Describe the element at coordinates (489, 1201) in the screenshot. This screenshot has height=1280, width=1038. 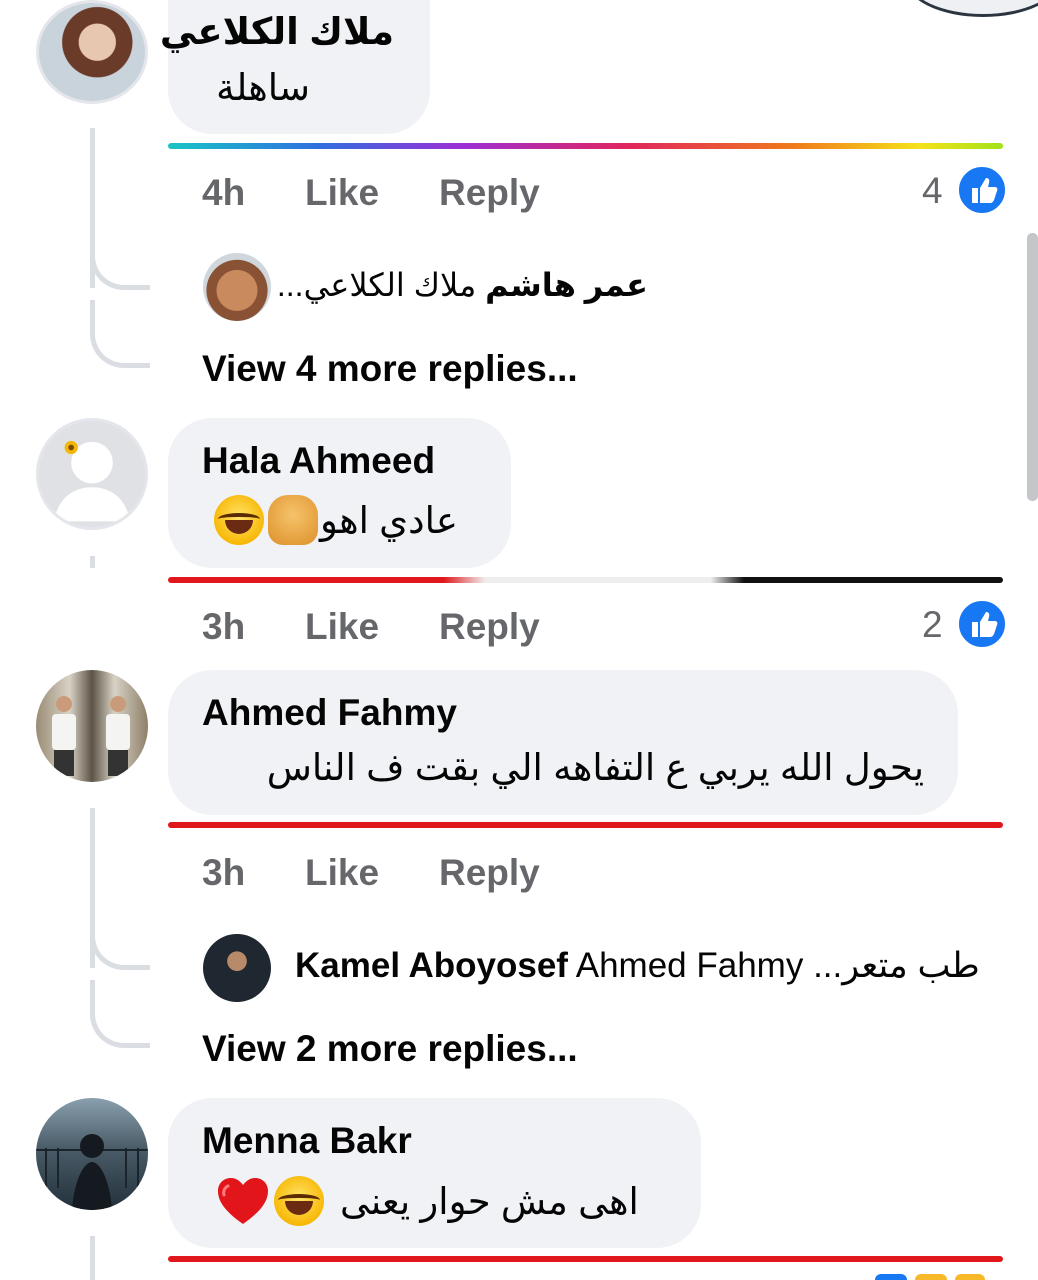
I see `comment-text: اهى مش حوار يعنى` at that location.